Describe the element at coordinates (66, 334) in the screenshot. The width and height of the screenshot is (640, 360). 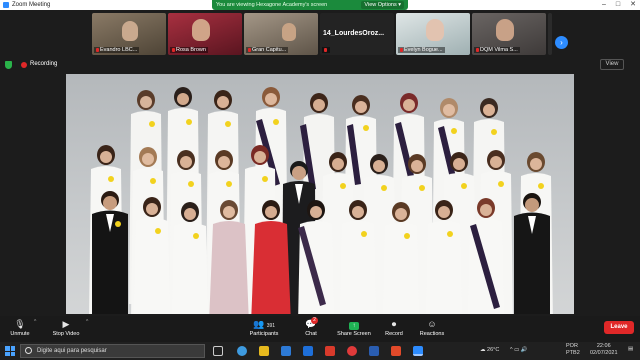
I see `stop-video-label: Stop Video` at that location.